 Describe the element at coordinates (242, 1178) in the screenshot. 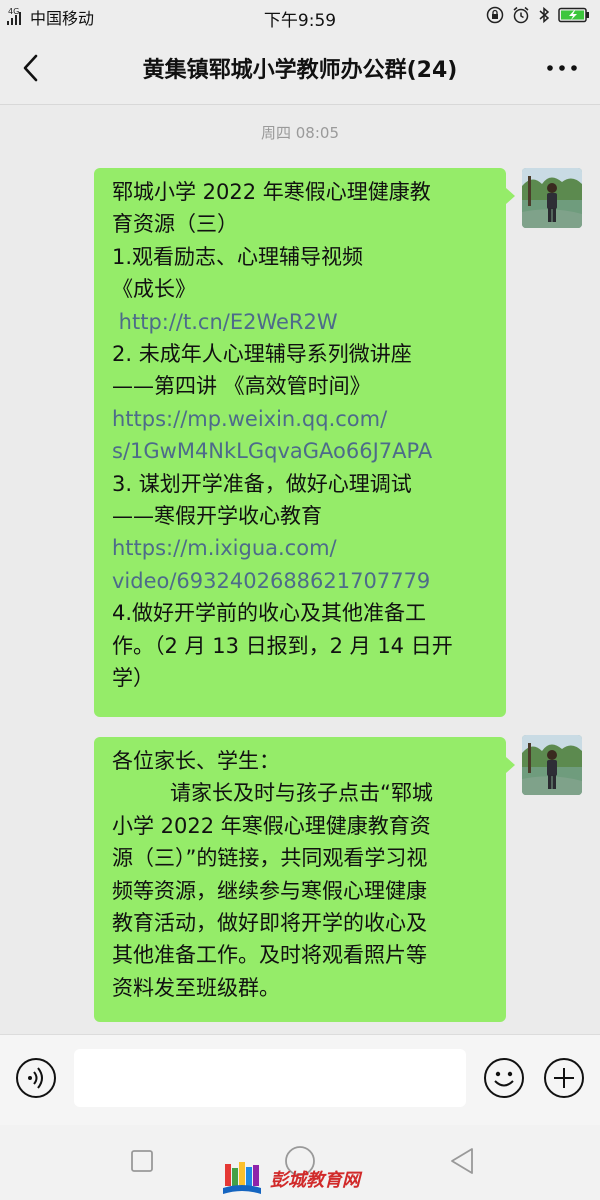

I see `book-logo-icon` at that location.